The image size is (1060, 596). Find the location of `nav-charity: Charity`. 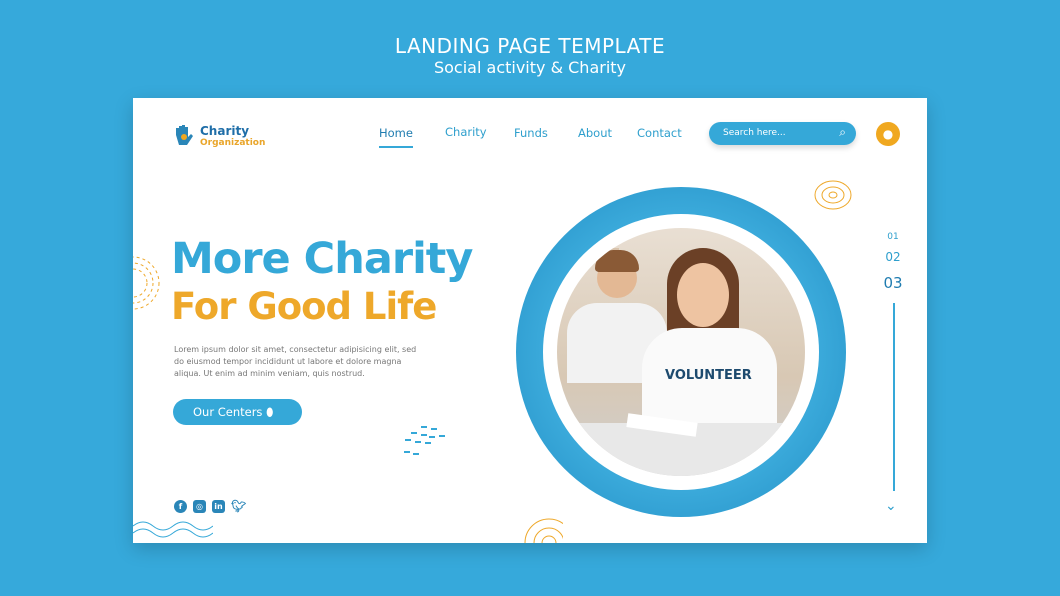

nav-charity: Charity is located at coordinates (466, 132).